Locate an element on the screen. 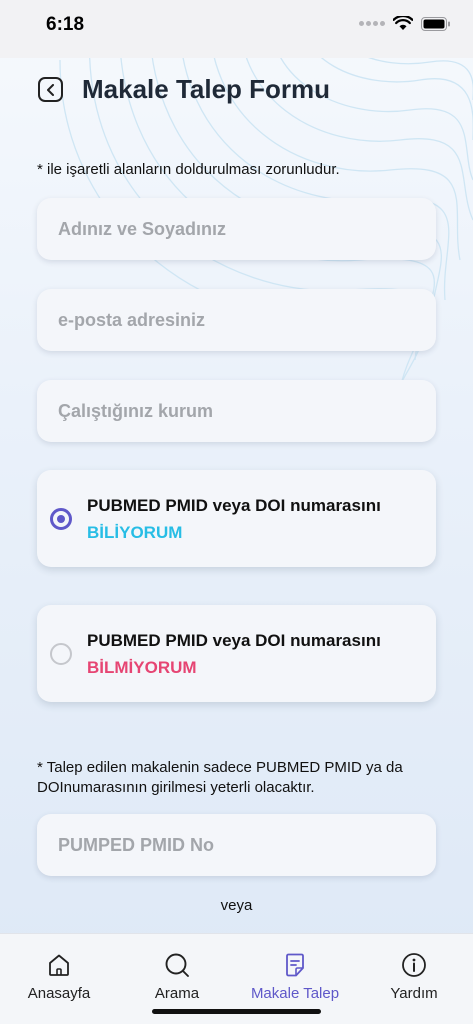  status-icons is located at coordinates (405, 23).